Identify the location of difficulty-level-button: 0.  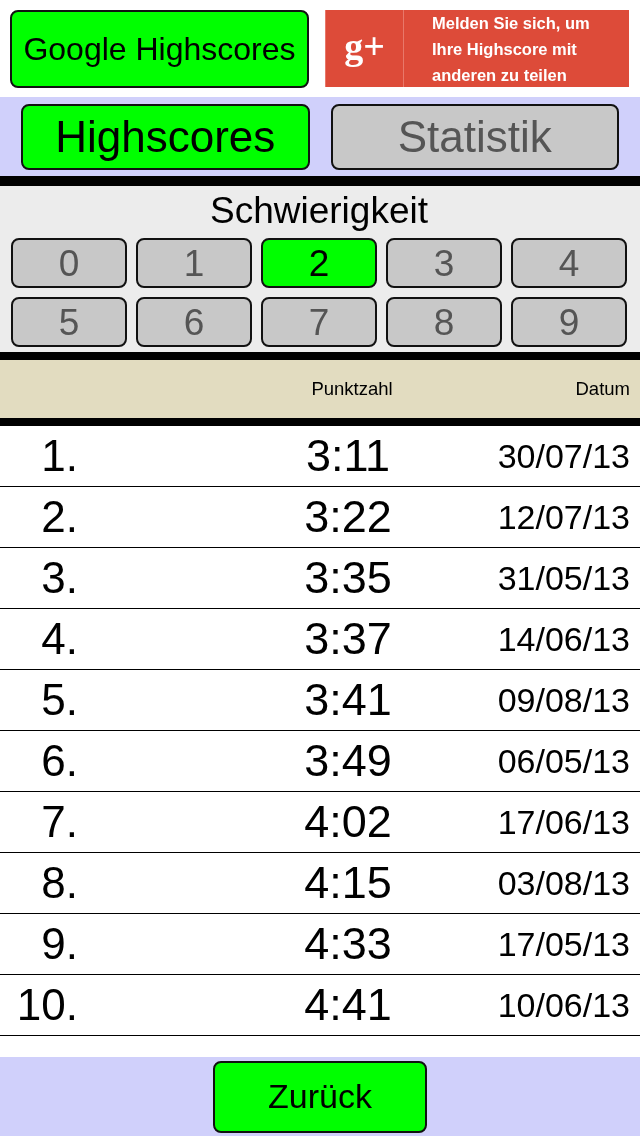
(69, 263).